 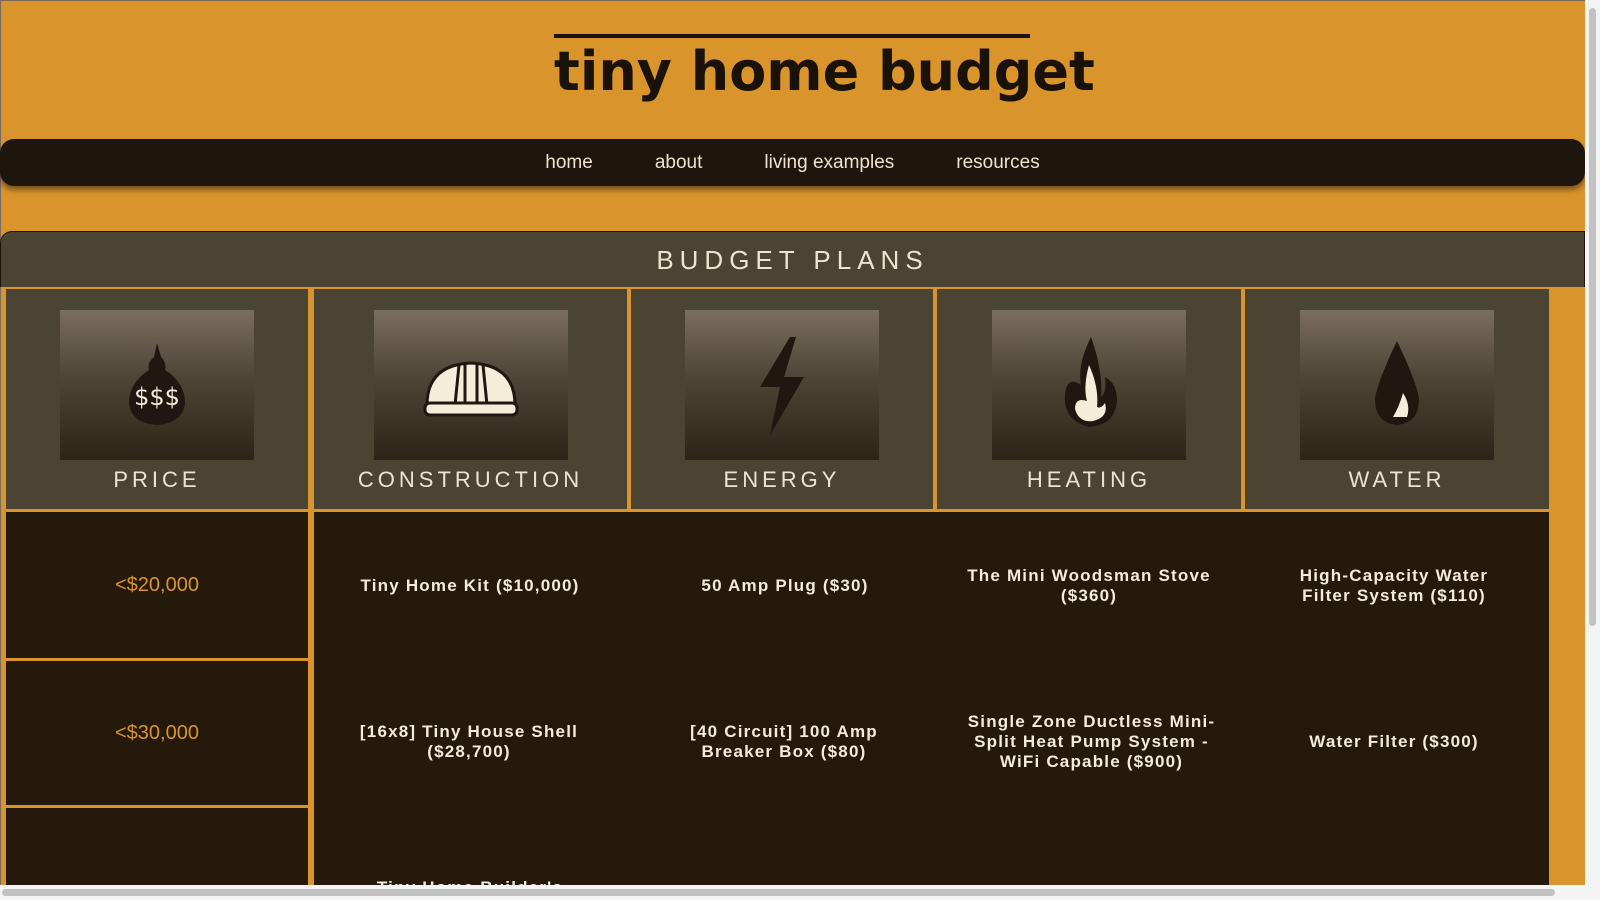 What do you see at coordinates (469, 742) in the screenshot?
I see `construction-item: [16x8] Tiny House Shell ($28,700)` at bounding box center [469, 742].